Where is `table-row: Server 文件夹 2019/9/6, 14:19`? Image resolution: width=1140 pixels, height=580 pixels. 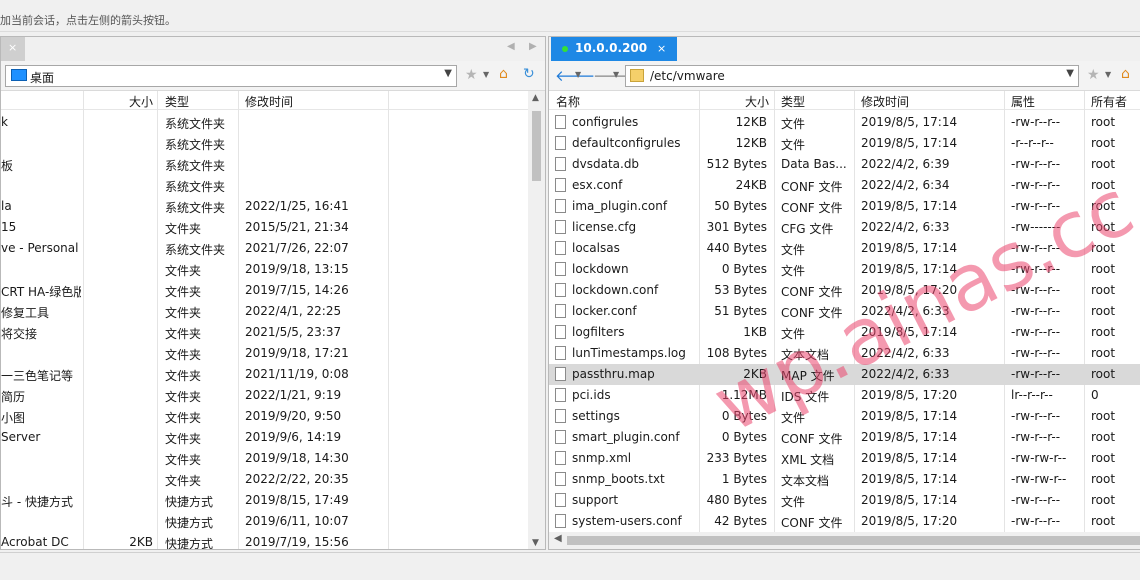 table-row: Server 文件夹 2019/9/6, 14:19 is located at coordinates (273, 437).